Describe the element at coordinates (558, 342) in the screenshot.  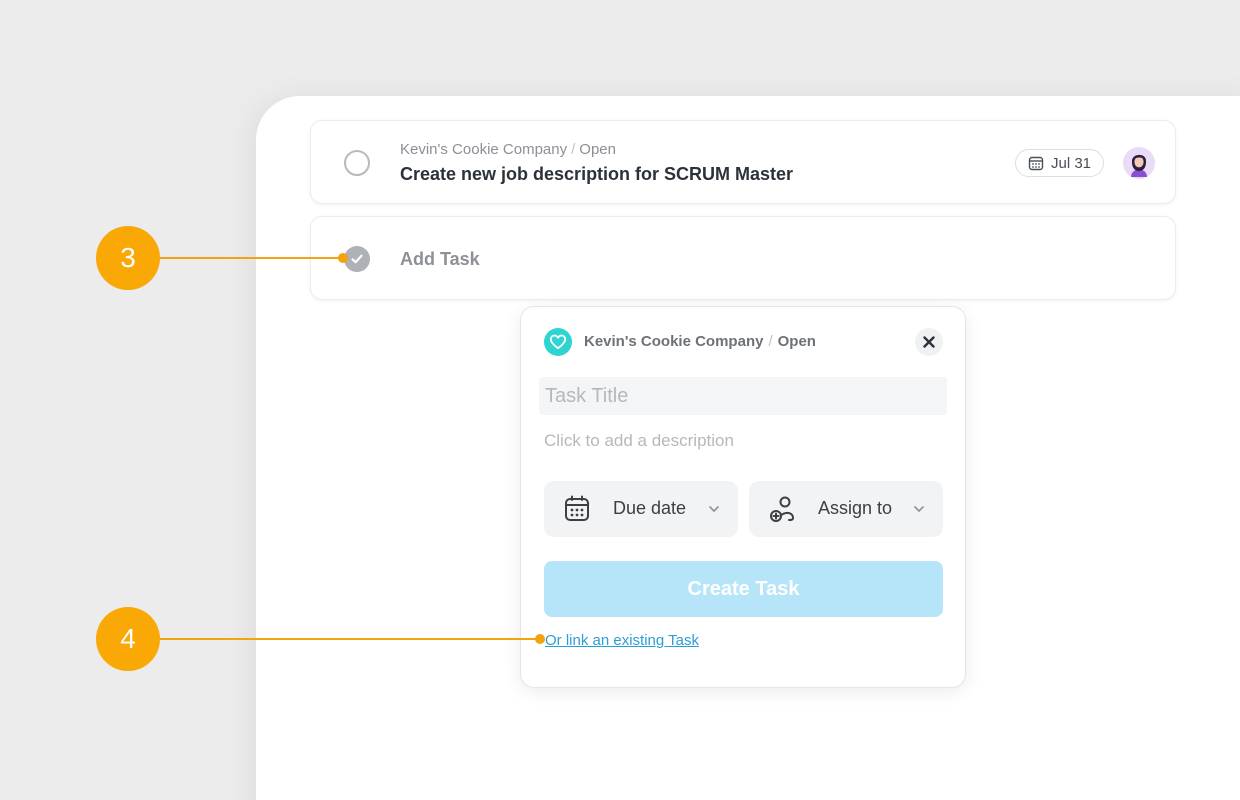
I see `heart-icon` at that location.